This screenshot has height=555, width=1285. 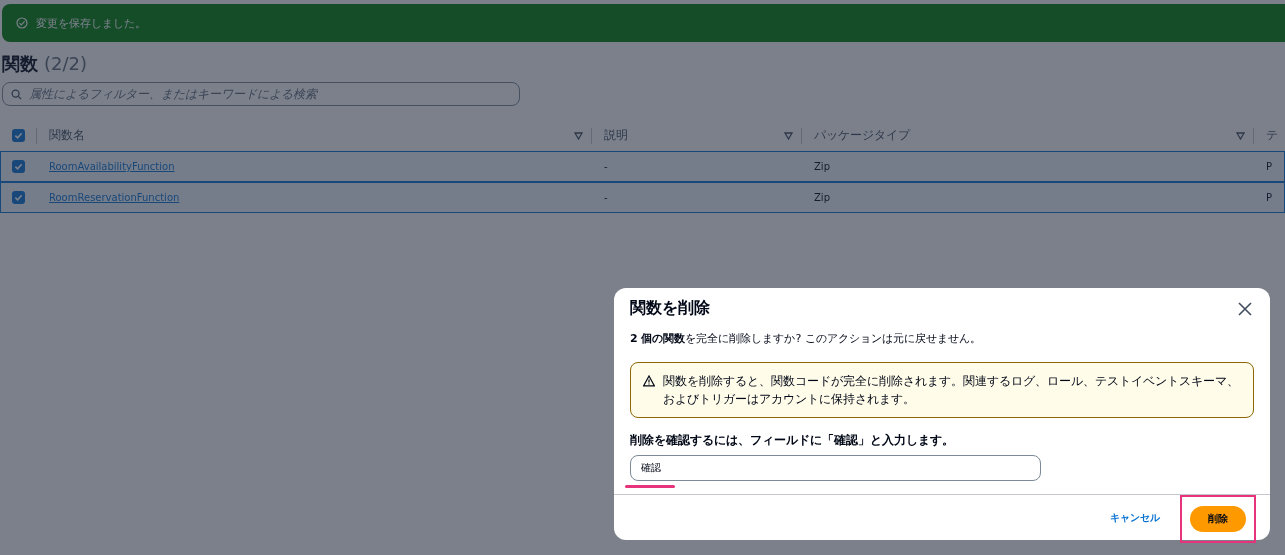 I want to click on column-header: 関数名, so click(x=67, y=135).